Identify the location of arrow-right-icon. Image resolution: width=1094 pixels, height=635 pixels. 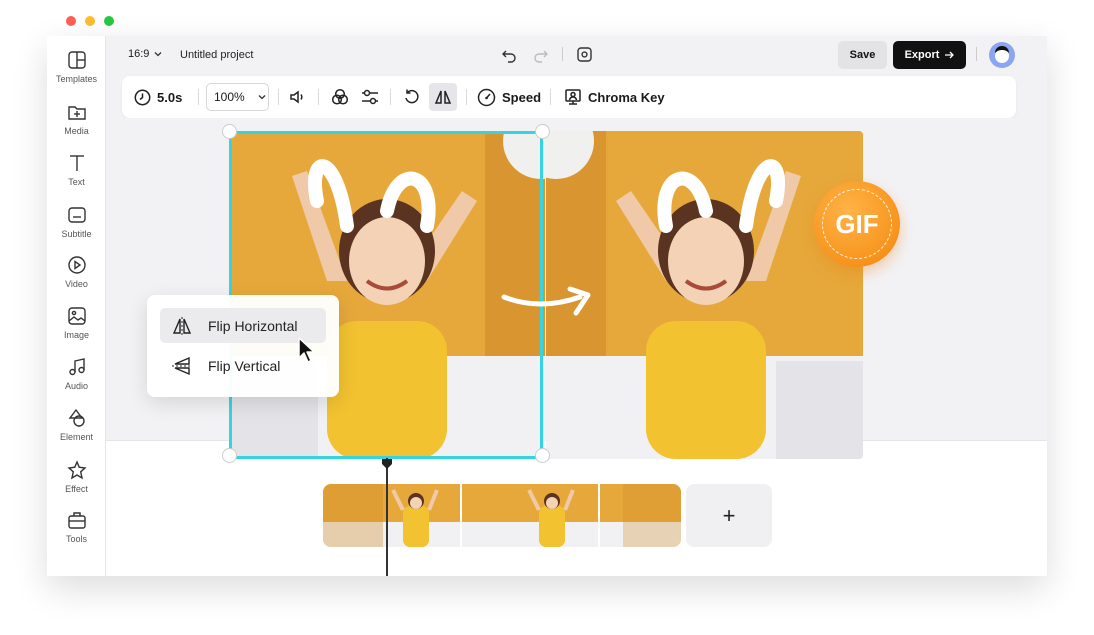
(950, 55).